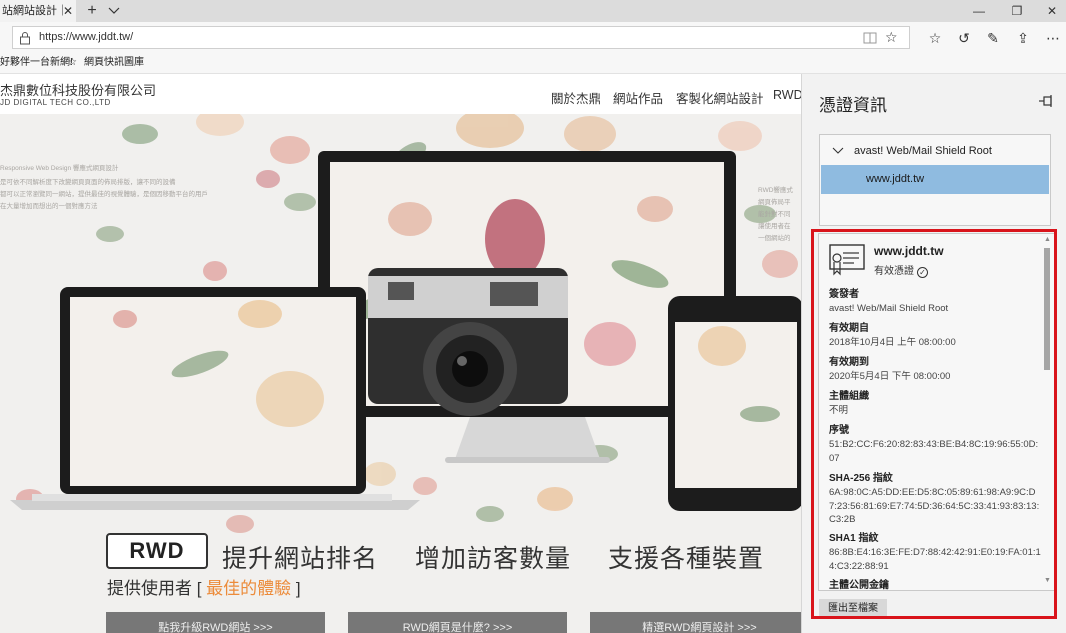 This screenshot has width=1066, height=633. Describe the element at coordinates (935, 404) in the screenshot. I see `field-subject-org: 主體組織 不明` at that location.